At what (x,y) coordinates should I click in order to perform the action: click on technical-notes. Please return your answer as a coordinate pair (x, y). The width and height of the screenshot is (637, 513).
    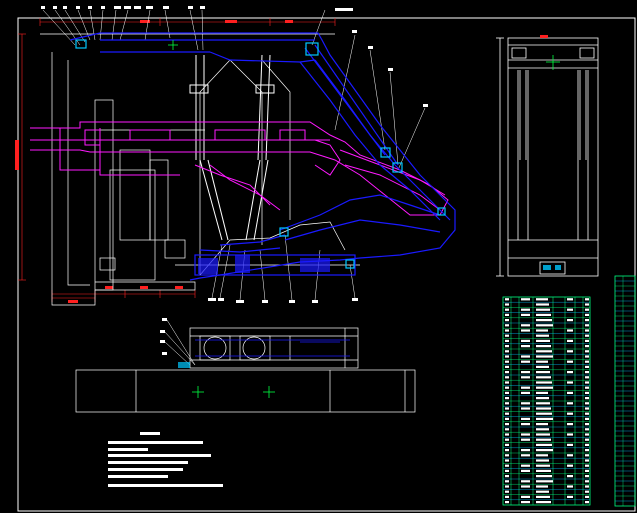
    Looking at the image, I should click on (165, 459).